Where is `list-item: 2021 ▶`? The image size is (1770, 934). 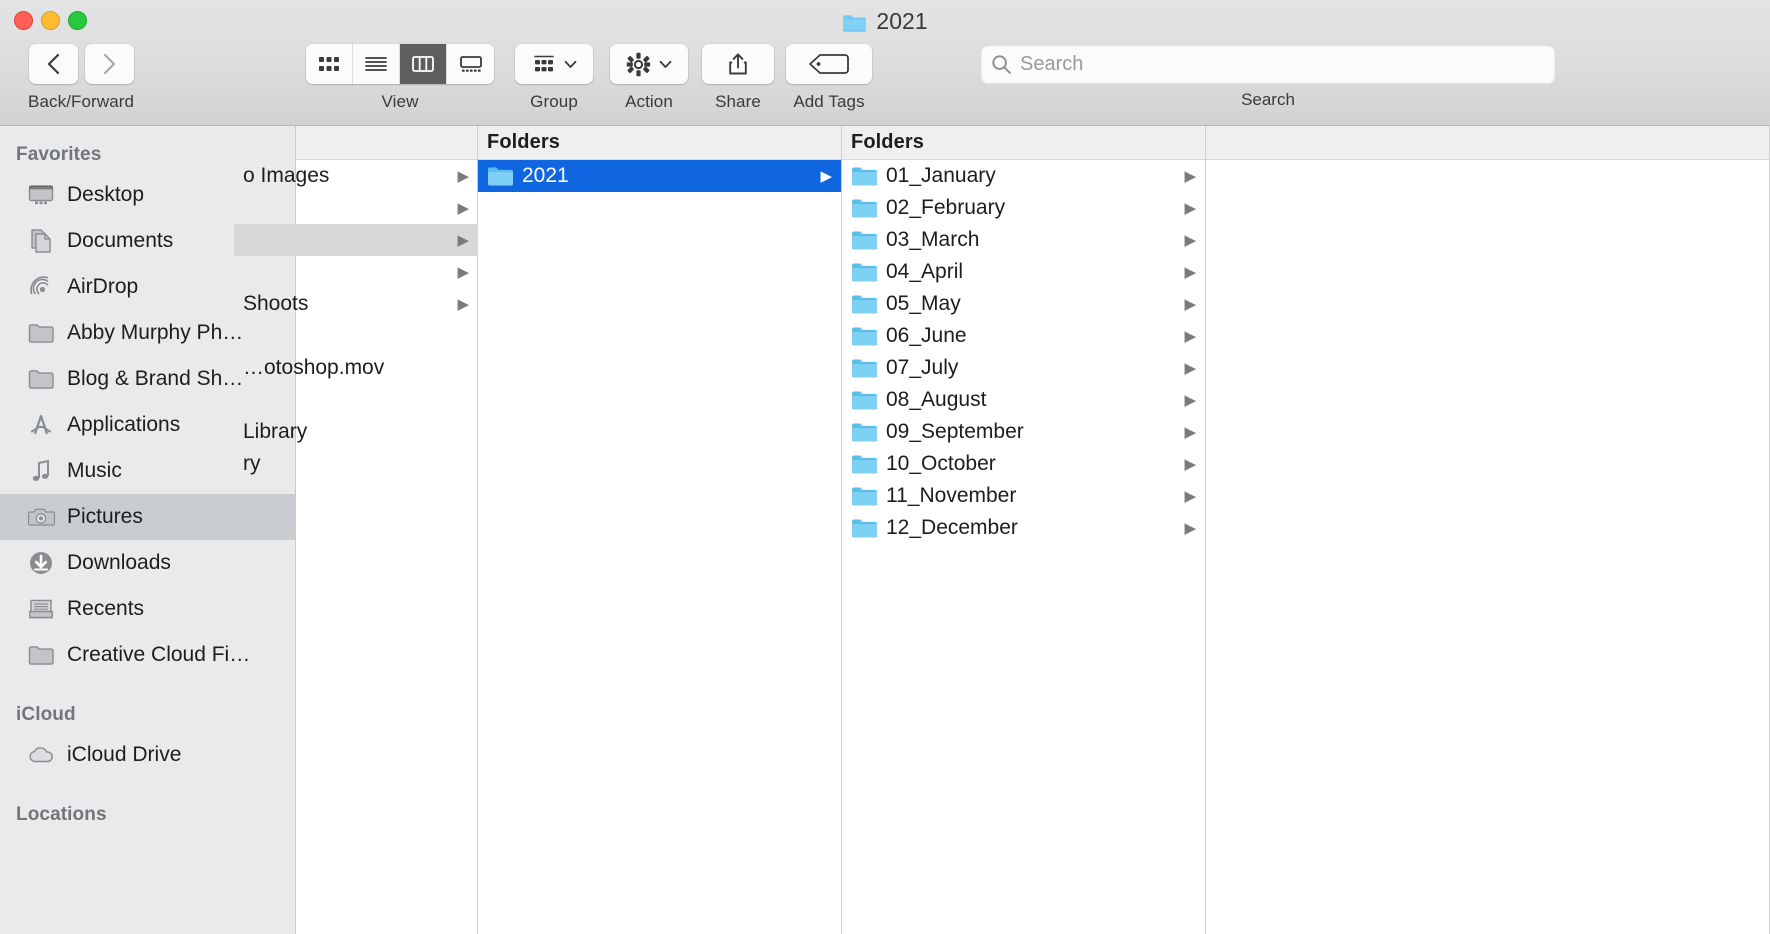 list-item: 2021 ▶ is located at coordinates (659, 176).